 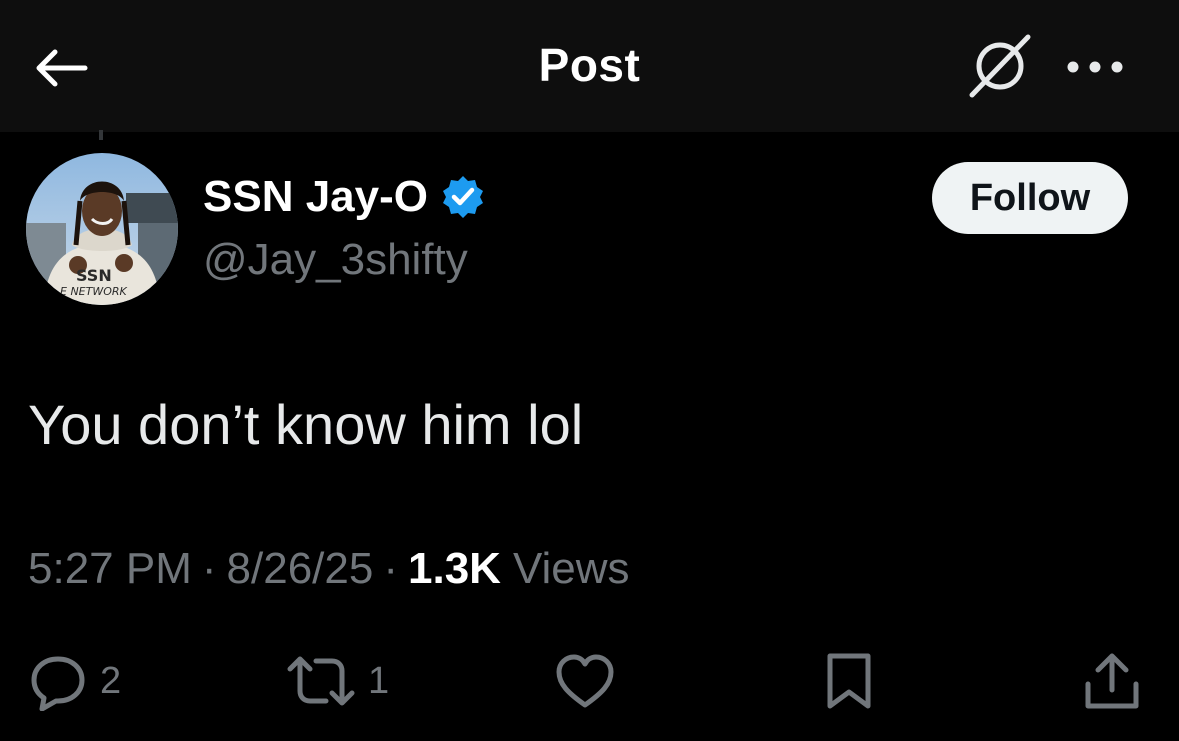 What do you see at coordinates (315, 196) in the screenshot?
I see `display-name-text: SSN Jay-O` at bounding box center [315, 196].